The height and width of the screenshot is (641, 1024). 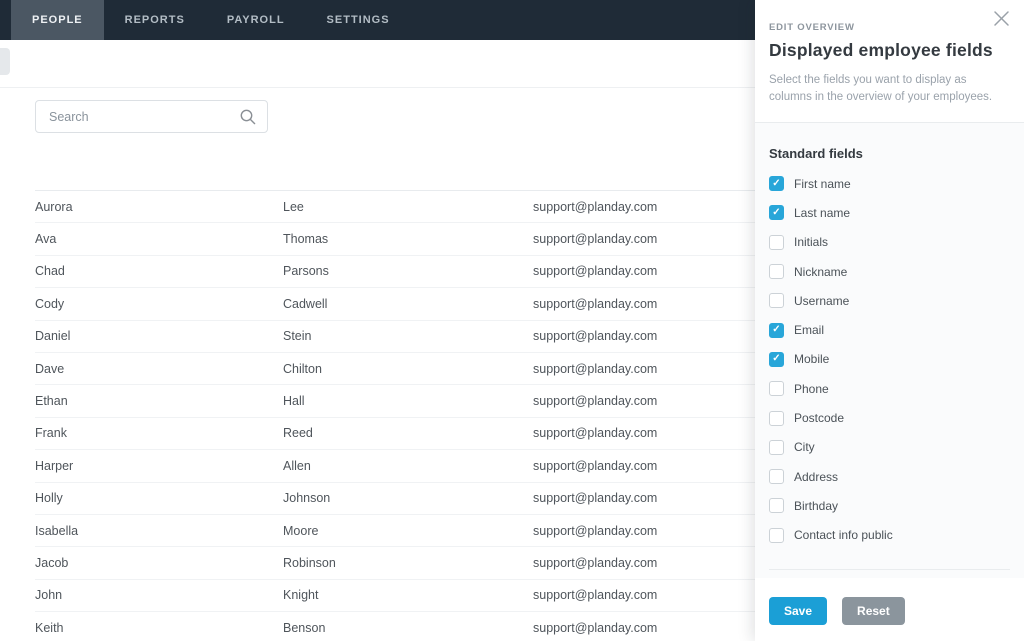 I want to click on table-row: Jacob Robinson support@planday.com, so click(x=395, y=563).